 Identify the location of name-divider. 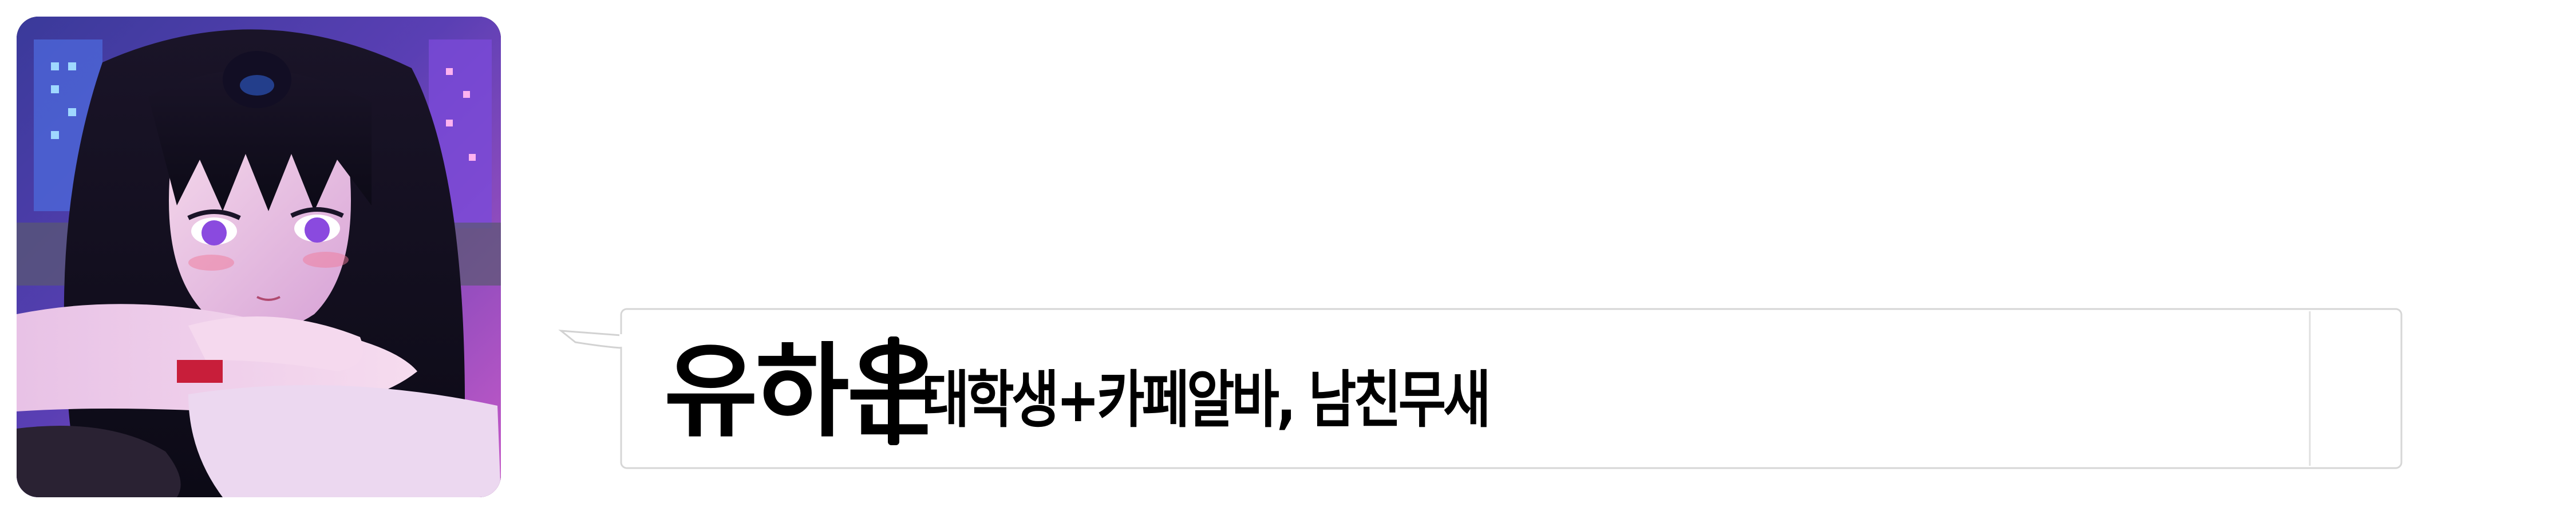
(893, 390).